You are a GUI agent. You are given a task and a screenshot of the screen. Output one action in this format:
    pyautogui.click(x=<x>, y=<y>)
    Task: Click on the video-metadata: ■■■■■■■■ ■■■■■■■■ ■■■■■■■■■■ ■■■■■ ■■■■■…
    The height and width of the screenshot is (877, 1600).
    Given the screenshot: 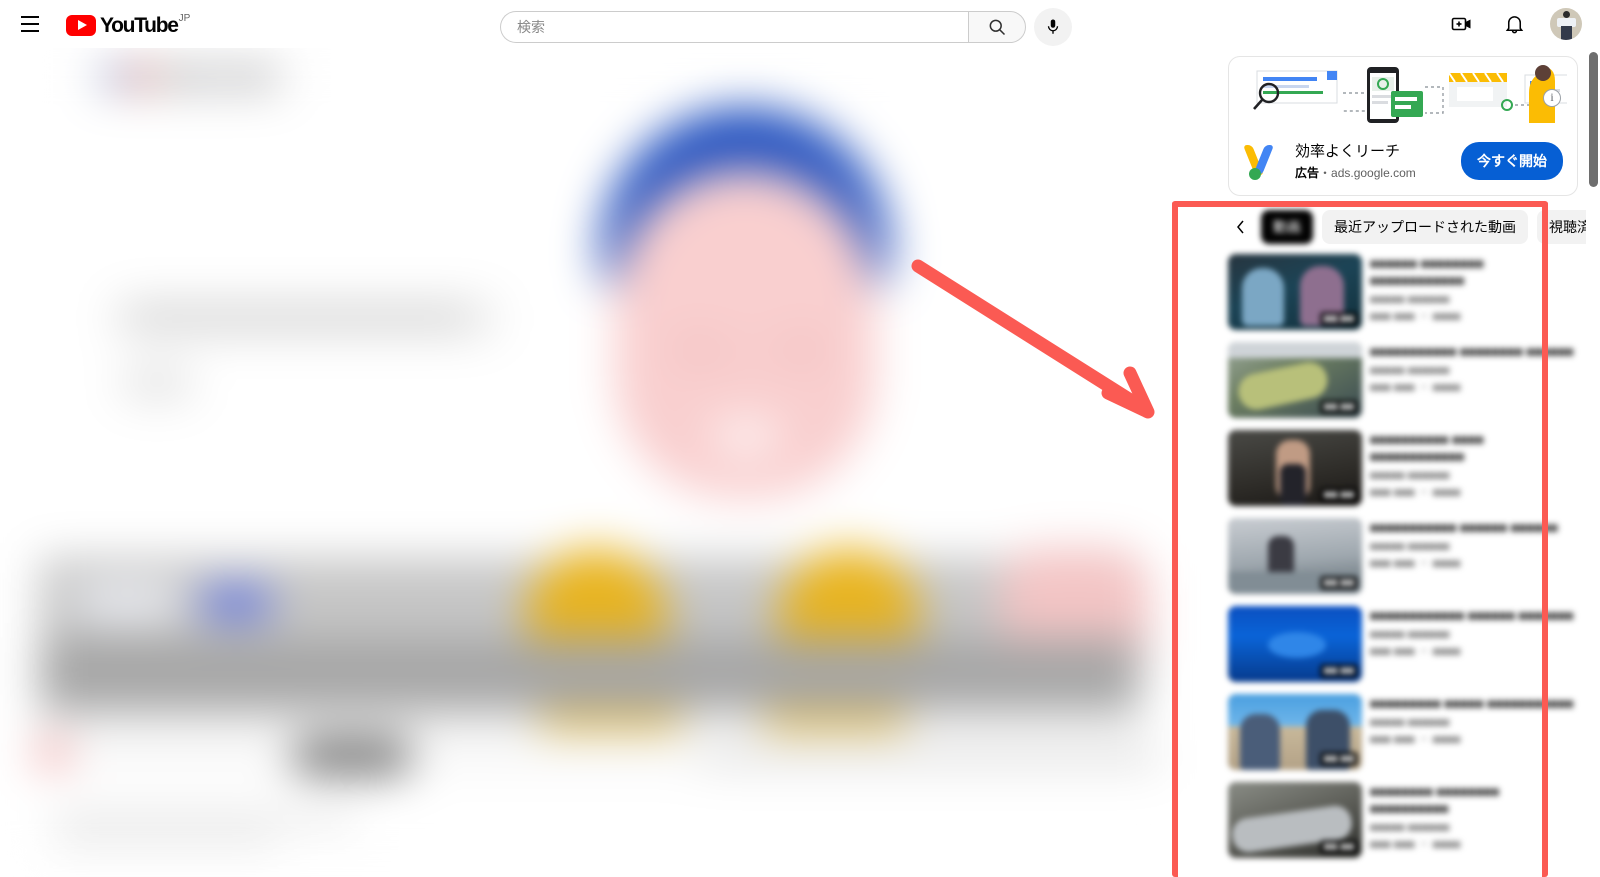 What is the action you would take?
    pyautogui.click(x=1474, y=821)
    